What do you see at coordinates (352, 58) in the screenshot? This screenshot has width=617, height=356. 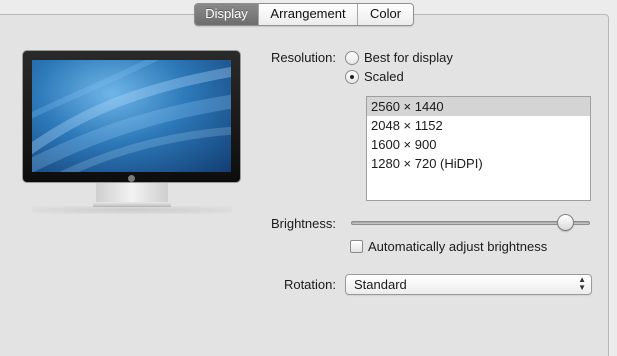 I see `radio-best-for-display` at bounding box center [352, 58].